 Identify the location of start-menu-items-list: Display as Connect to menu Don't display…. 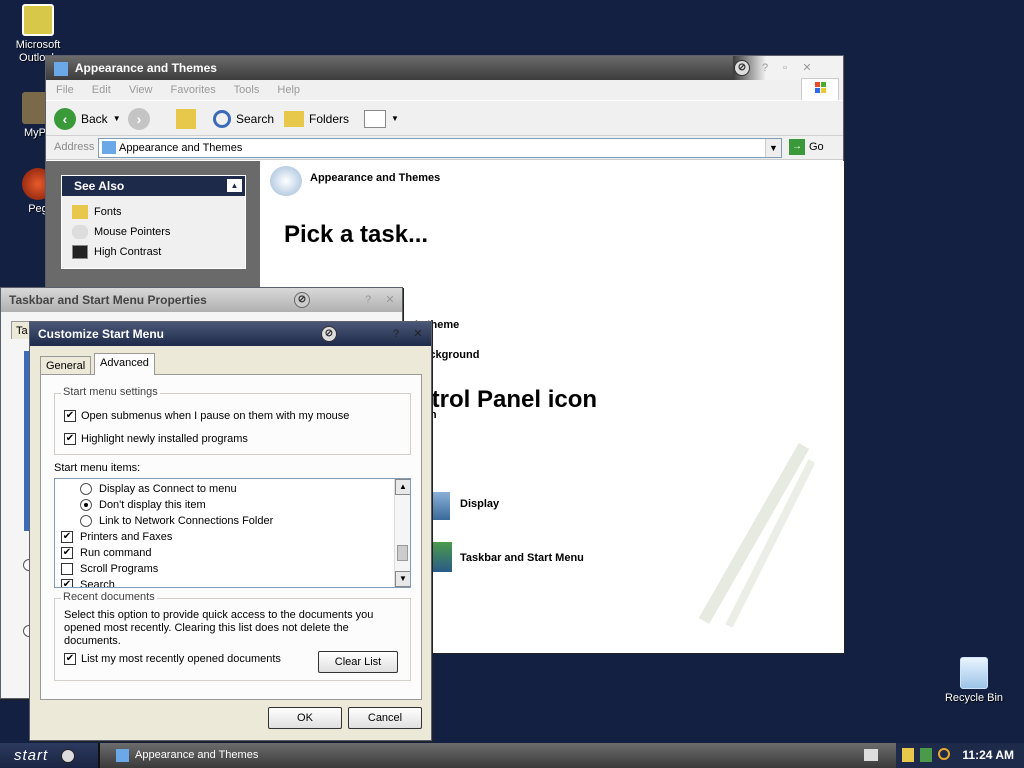
(232, 533).